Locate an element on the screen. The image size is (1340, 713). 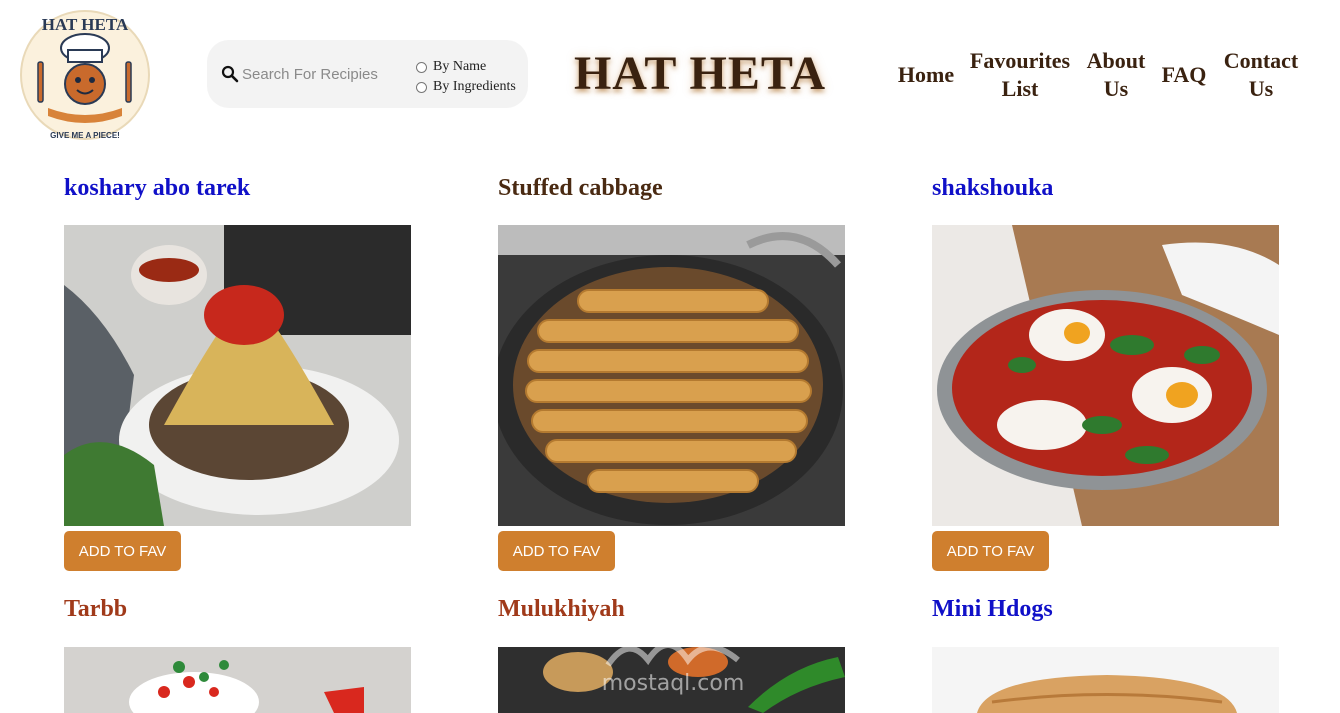
search-mode-group: By Name By Ingredients is located at coordinates (466, 77).